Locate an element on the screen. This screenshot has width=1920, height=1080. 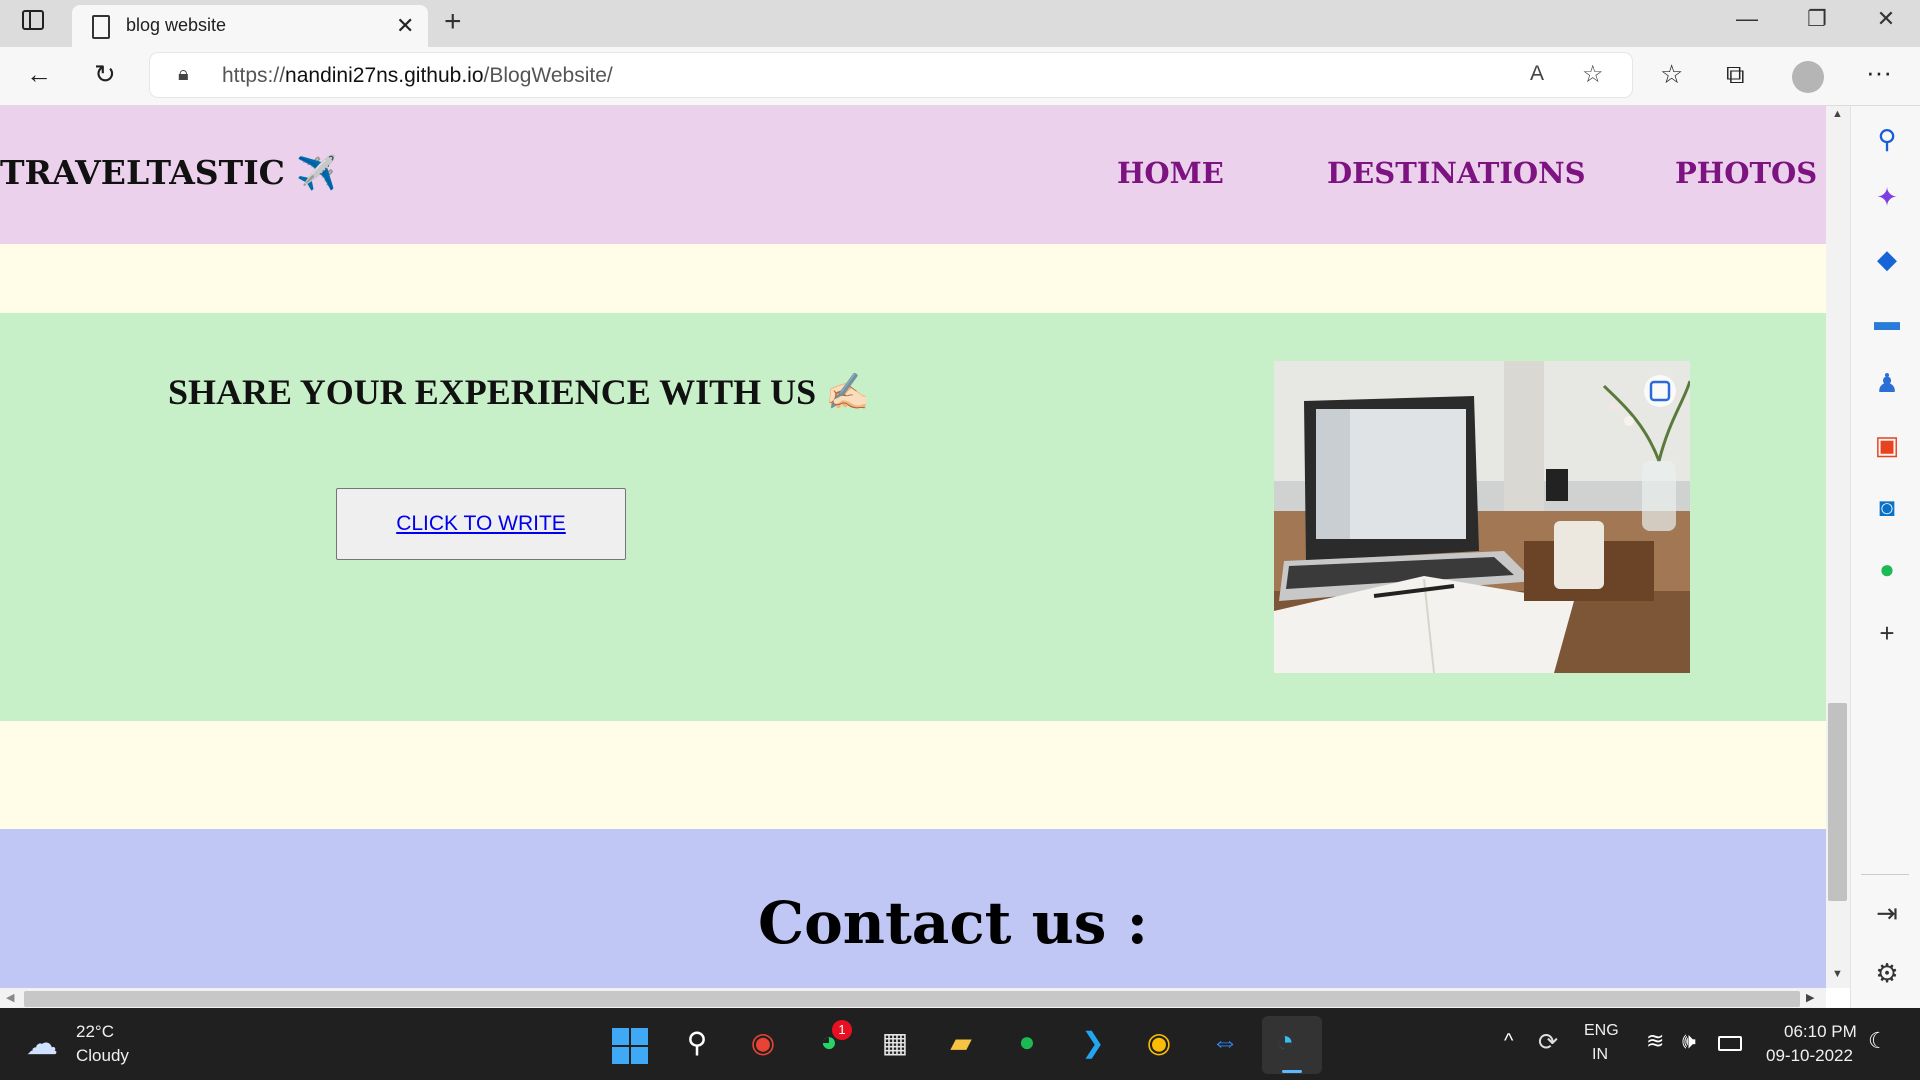
close-window-icon: ✕ is located at coordinates (1886, 19).